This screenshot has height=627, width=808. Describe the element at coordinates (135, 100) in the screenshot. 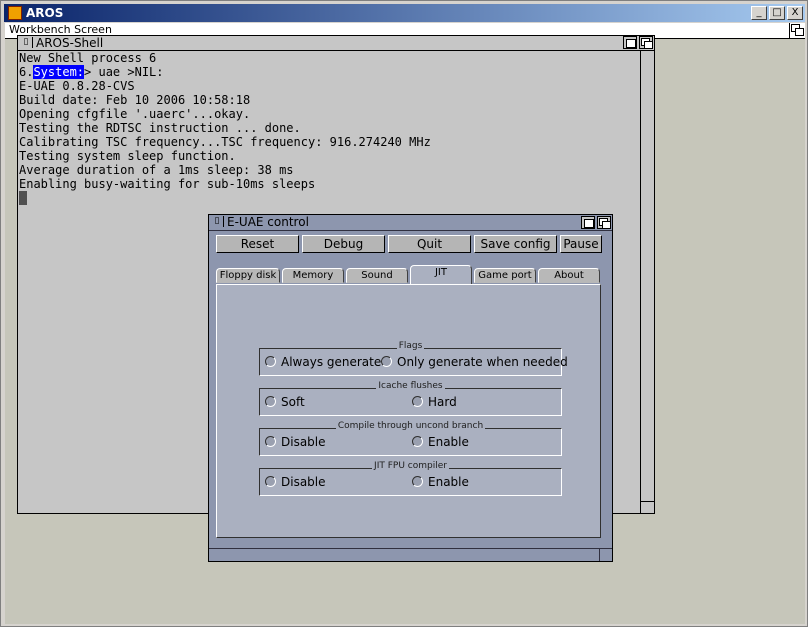

I see `terminal-line: Build date: Feb 10 2006 10:58:18` at that location.